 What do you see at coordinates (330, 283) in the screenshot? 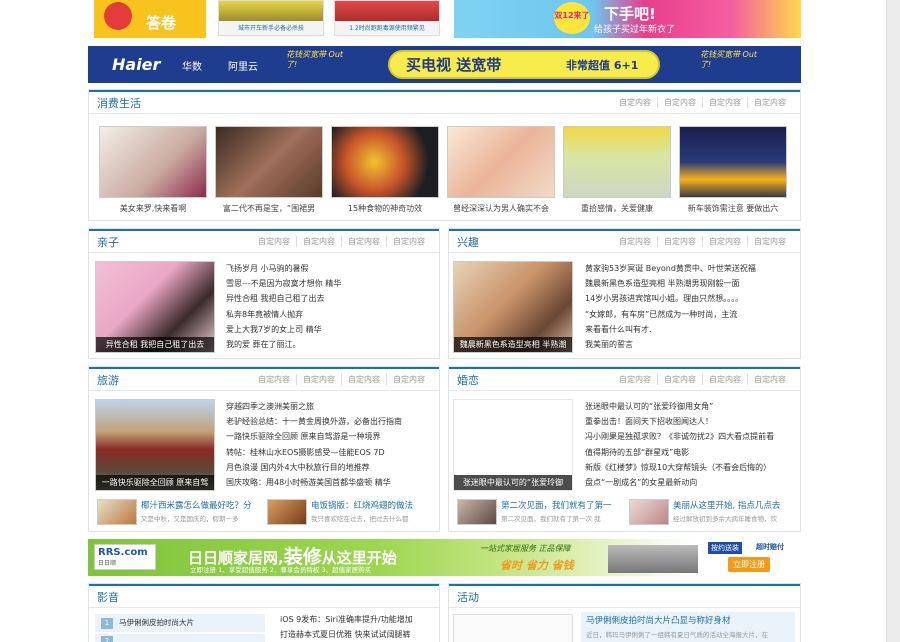
I see `article-link: 雪思---不是因为寂寞才想你 精华` at bounding box center [330, 283].